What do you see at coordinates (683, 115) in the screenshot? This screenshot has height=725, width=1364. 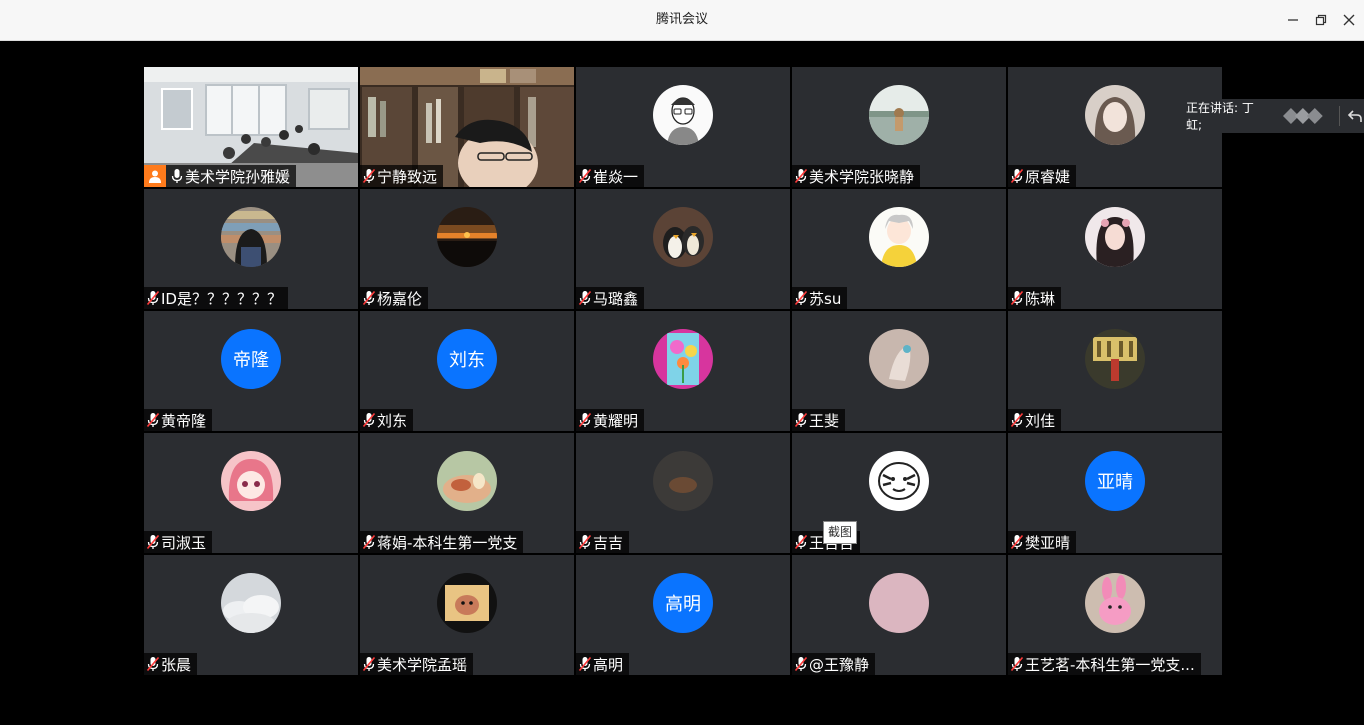 I see `avatar-sketch` at bounding box center [683, 115].